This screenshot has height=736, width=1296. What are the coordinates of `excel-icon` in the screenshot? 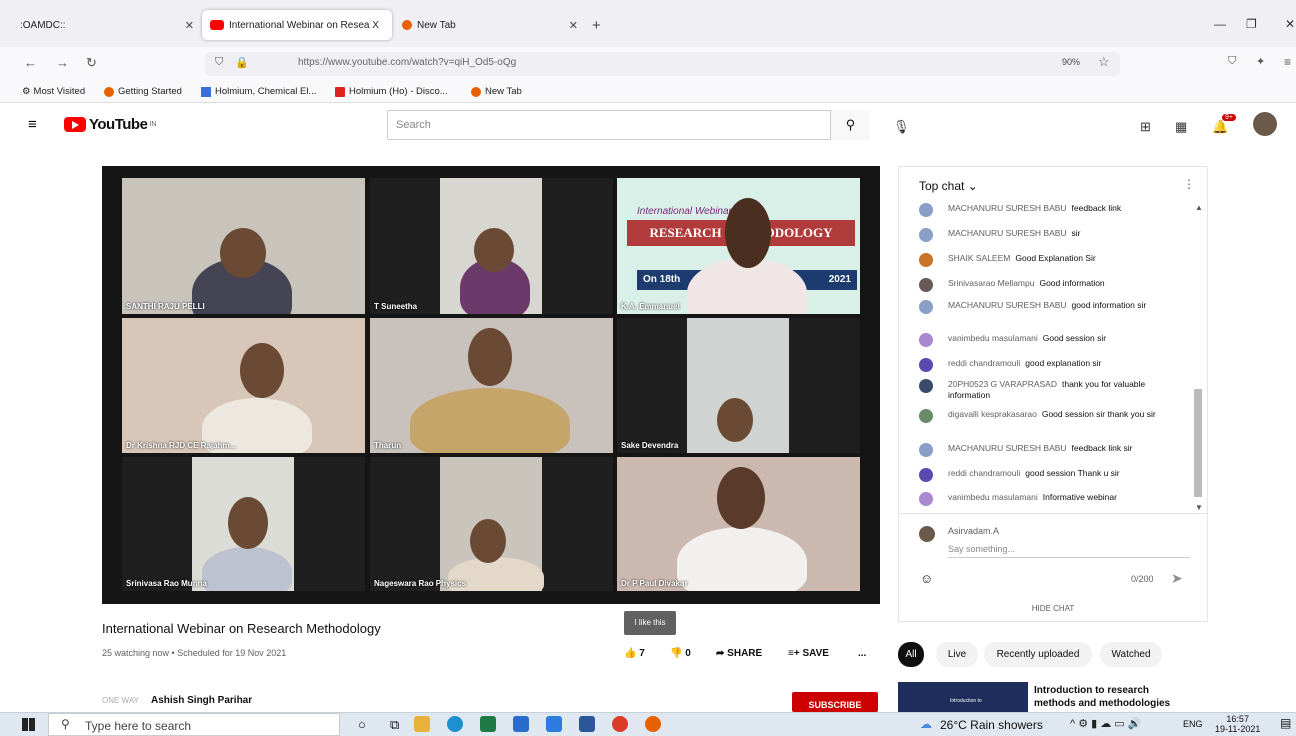 It's located at (488, 724).